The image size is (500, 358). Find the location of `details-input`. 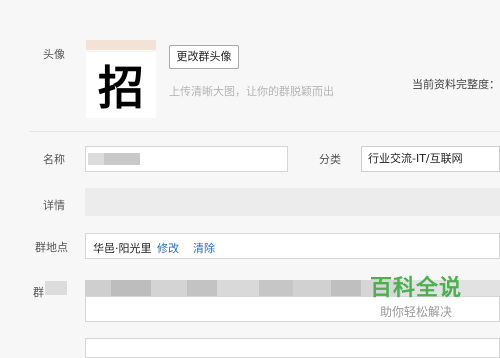

details-input is located at coordinates (292, 202).